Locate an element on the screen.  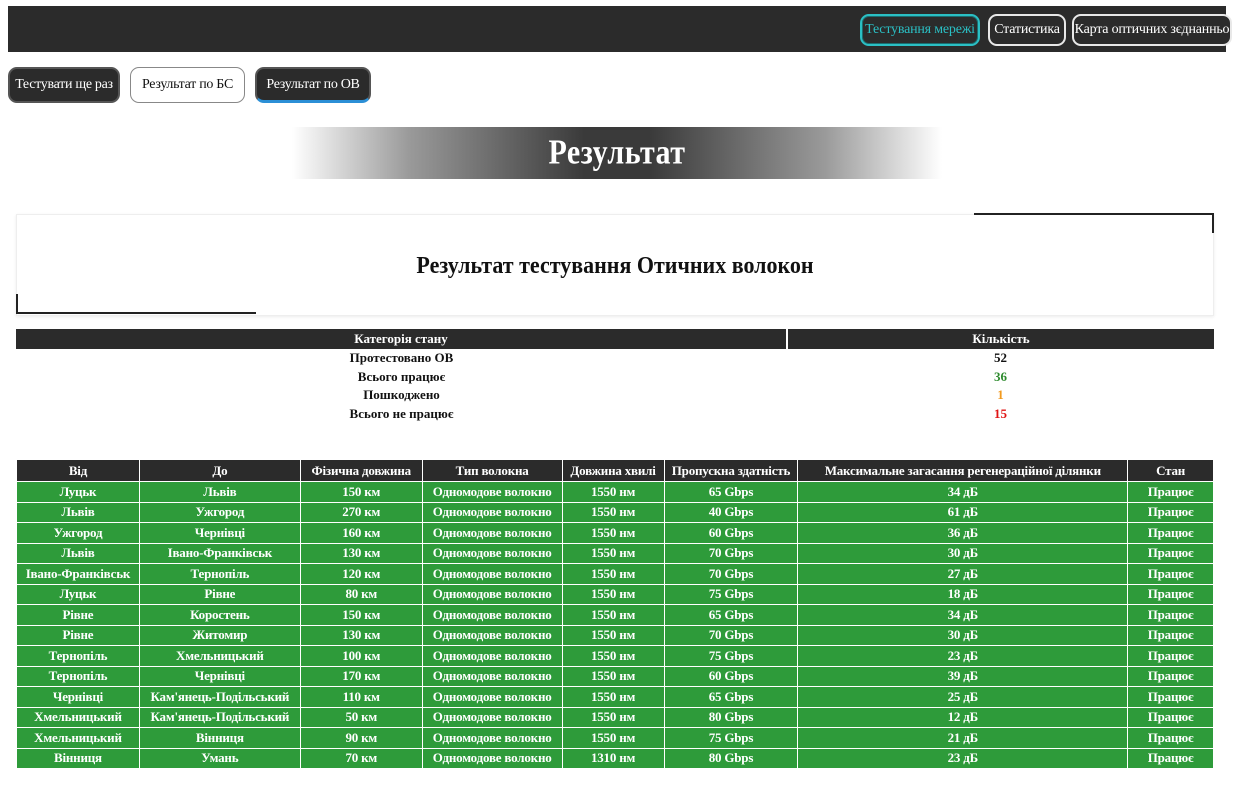
nav-network-testing-button: Тестування мережі is located at coordinates (920, 30).